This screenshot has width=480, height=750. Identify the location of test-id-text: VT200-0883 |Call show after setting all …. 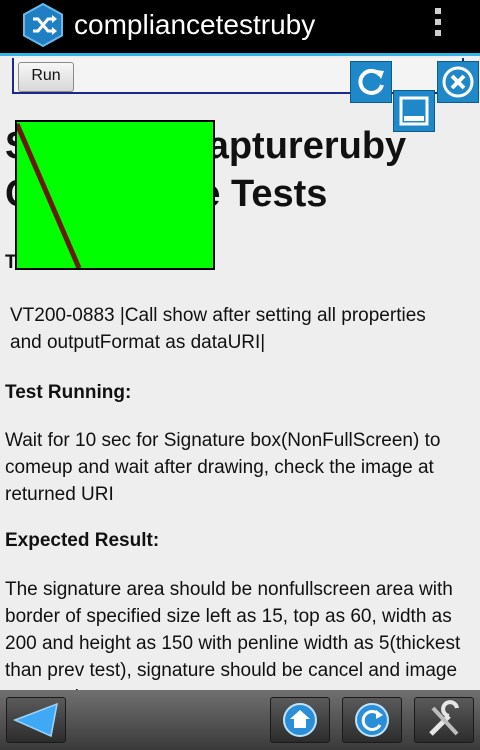
(218, 329).